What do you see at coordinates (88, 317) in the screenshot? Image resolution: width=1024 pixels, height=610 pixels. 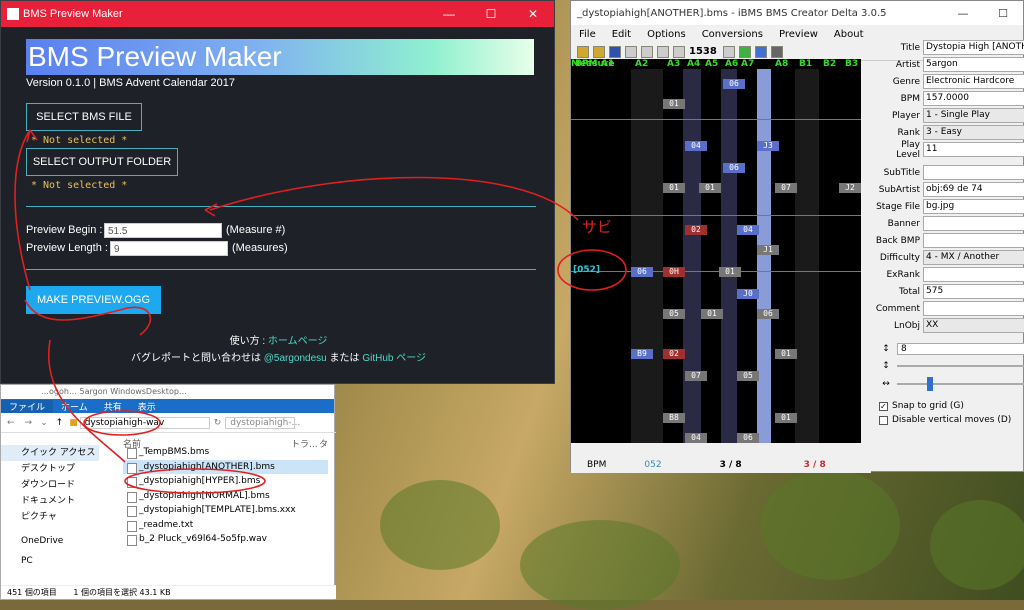 I see `make-scribble` at bounding box center [88, 317].